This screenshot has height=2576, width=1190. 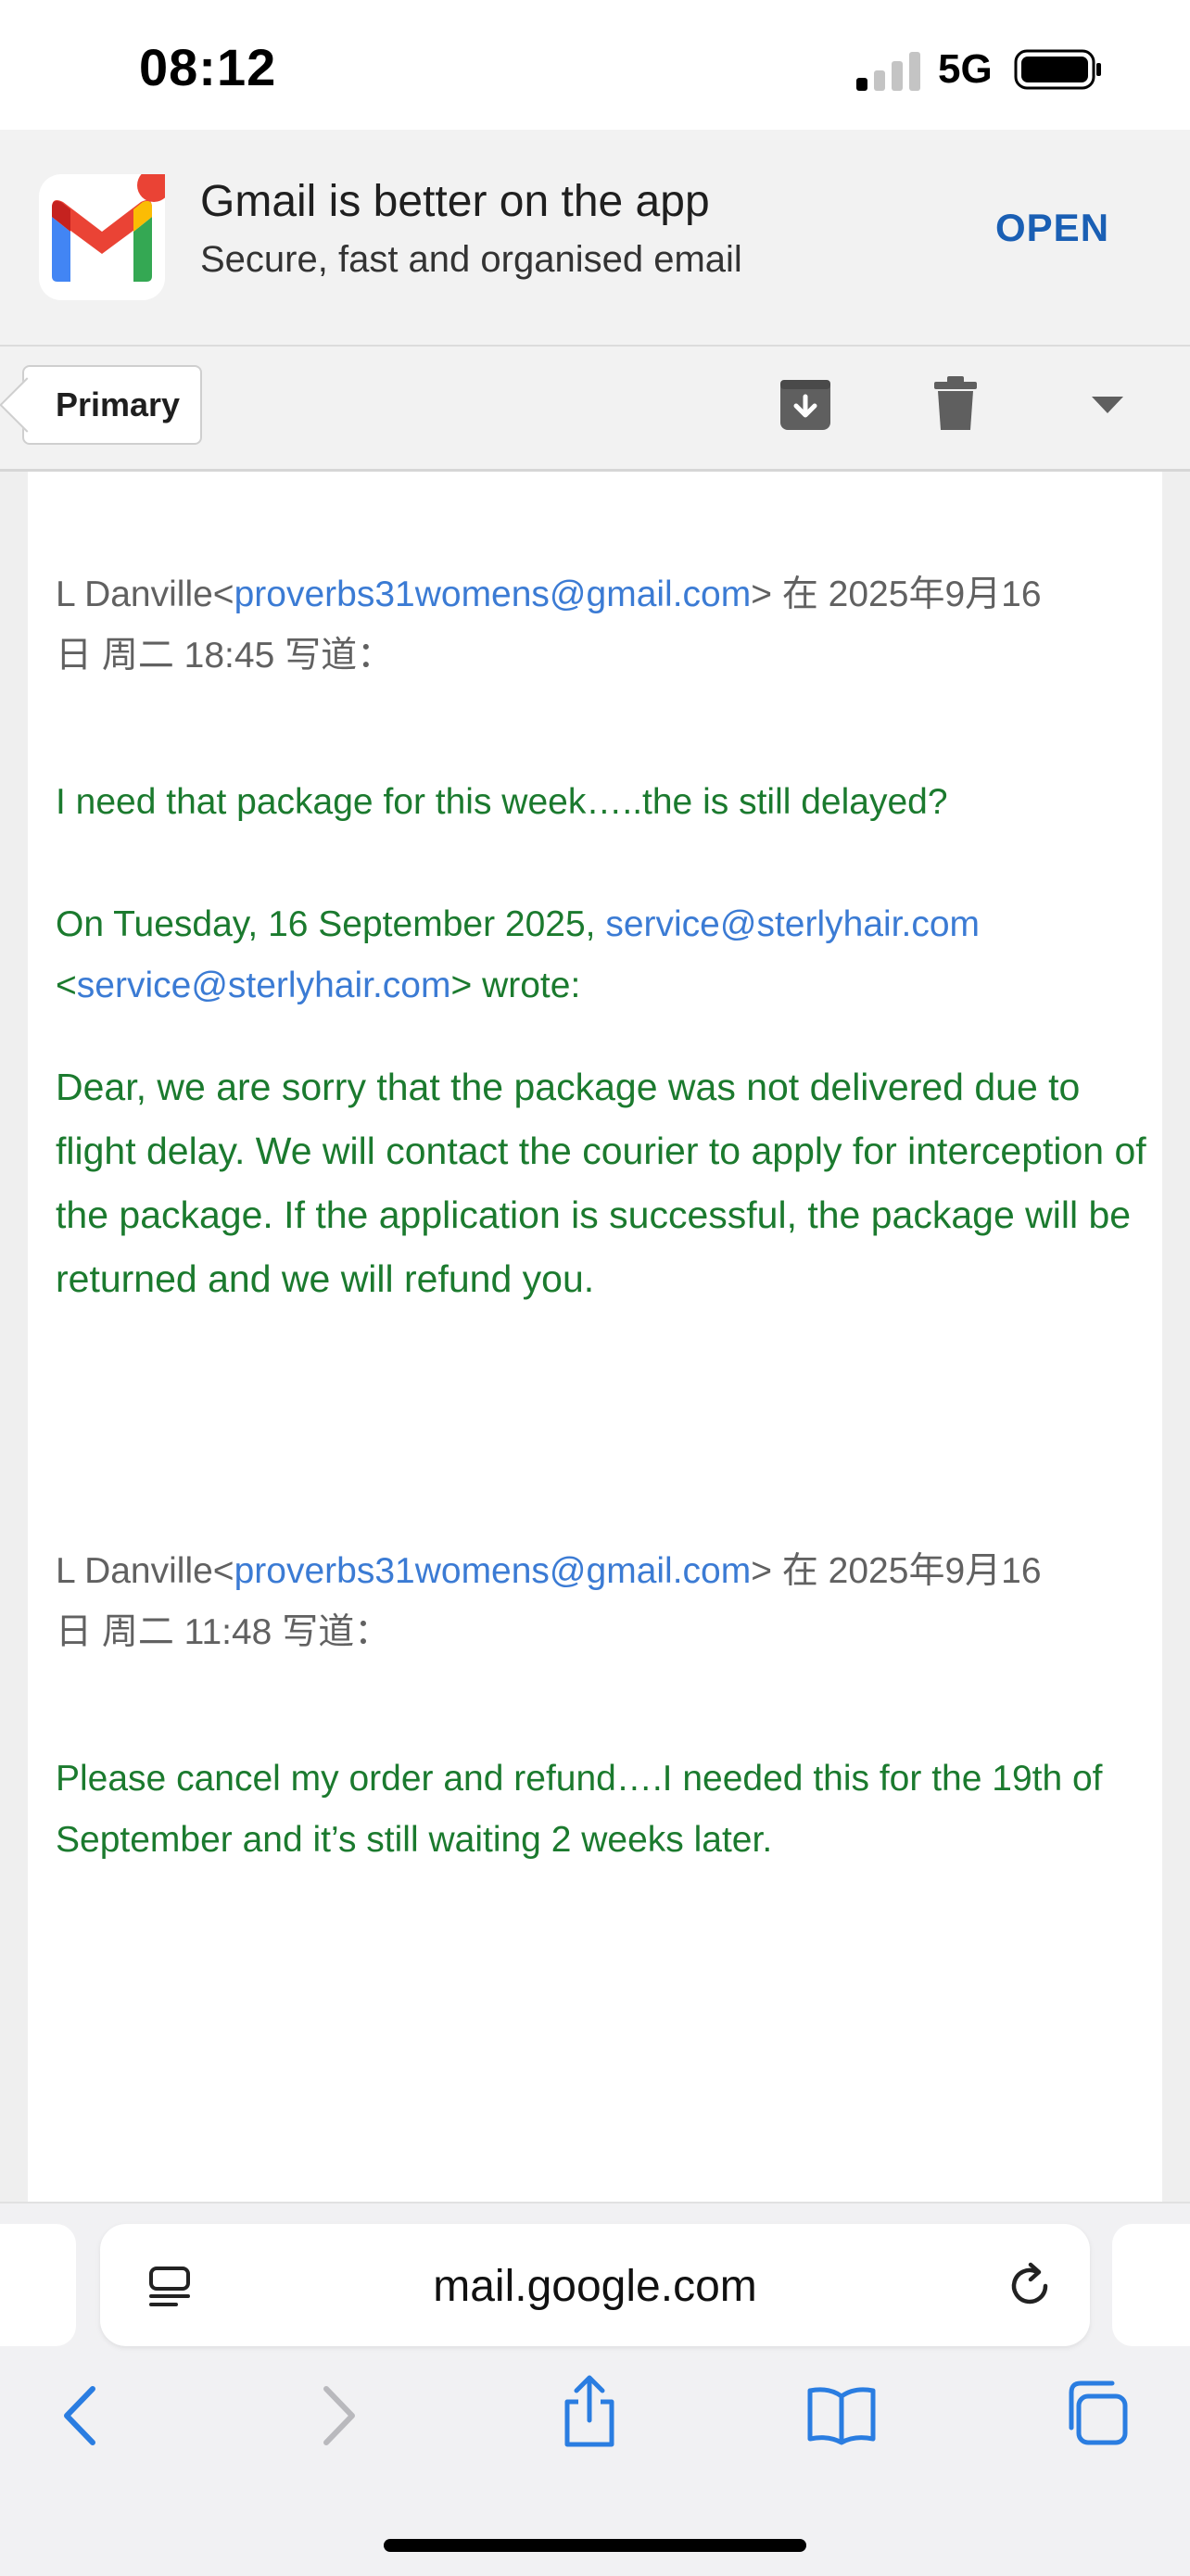 I want to click on status-bar: 08:12 5G, so click(x=595, y=65).